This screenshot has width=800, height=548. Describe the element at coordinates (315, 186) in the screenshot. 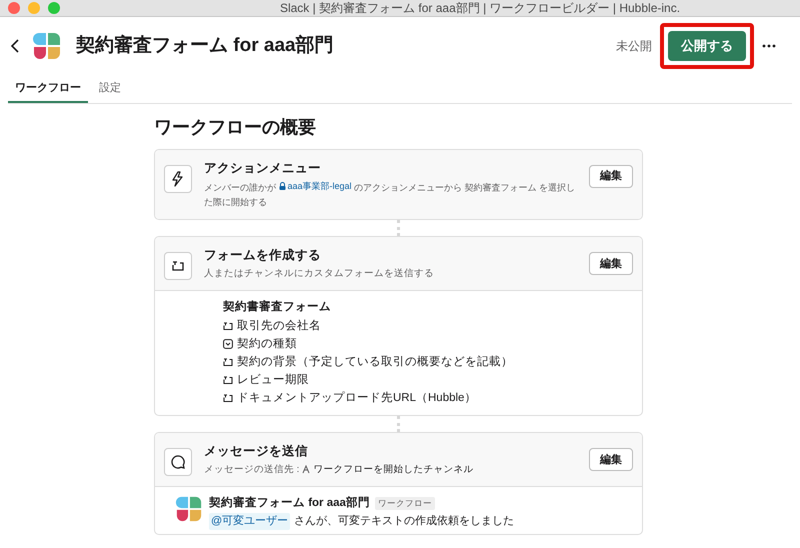

I see `channel-link: aaa事業部-legal` at that location.